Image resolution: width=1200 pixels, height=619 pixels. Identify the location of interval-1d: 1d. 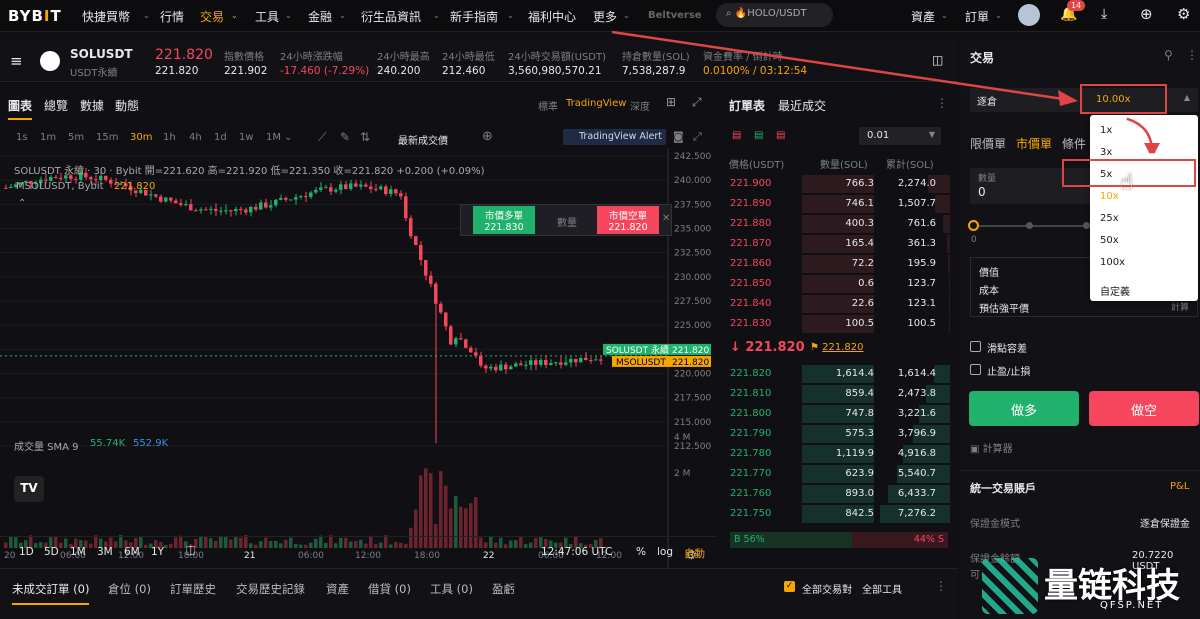
(220, 137).